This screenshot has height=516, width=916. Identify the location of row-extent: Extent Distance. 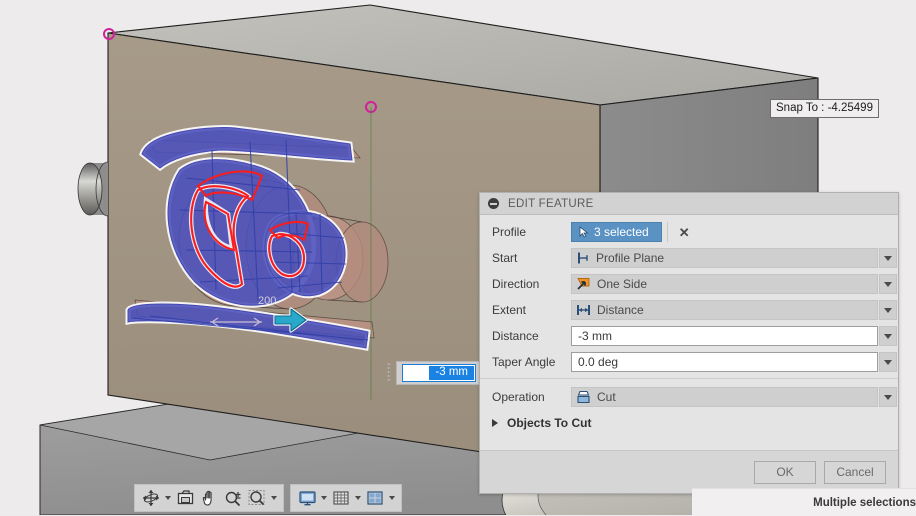
(689, 310).